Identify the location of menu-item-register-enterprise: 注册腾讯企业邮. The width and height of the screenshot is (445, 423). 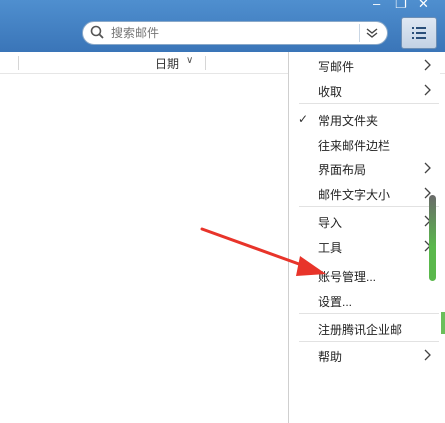
(365, 328).